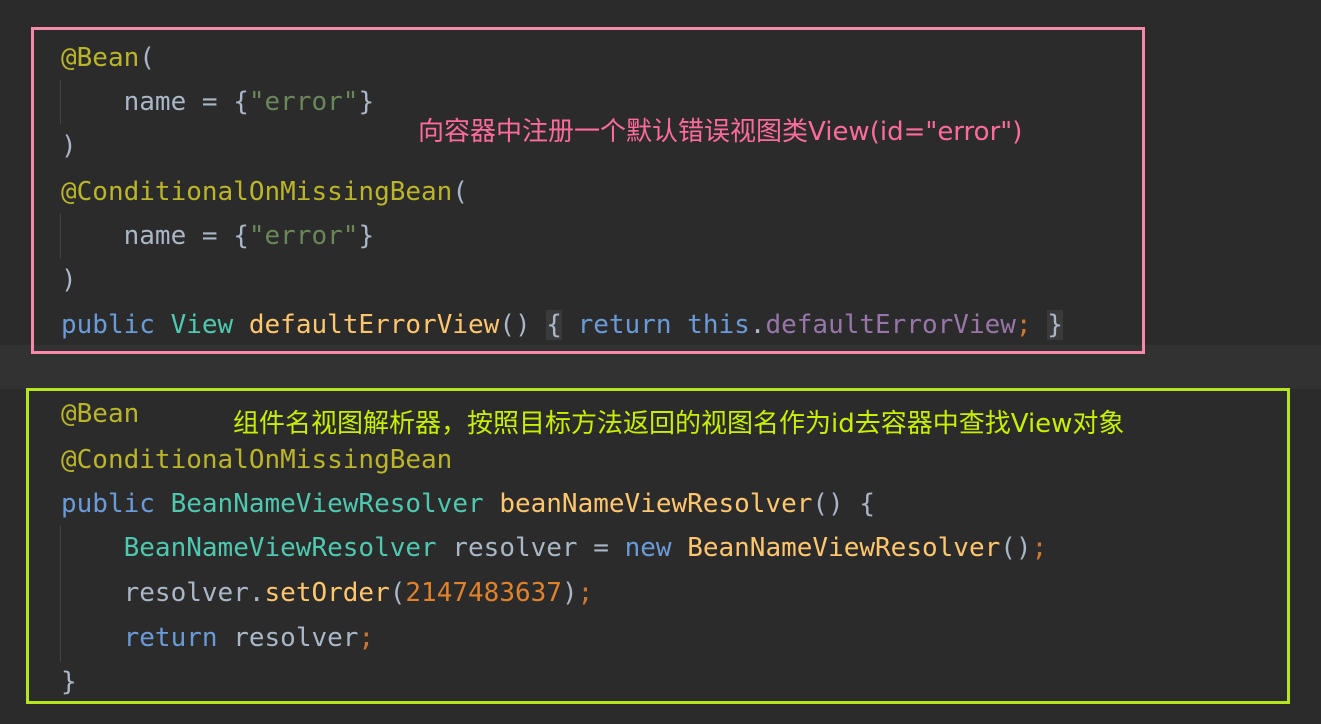 This screenshot has width=1321, height=724. What do you see at coordinates (679, 424) in the screenshot?
I see `annotation-note-view-resolver: 组件名视图解析器，按照目标方法返回的视图名作为id去容器中查找View对象` at bounding box center [679, 424].